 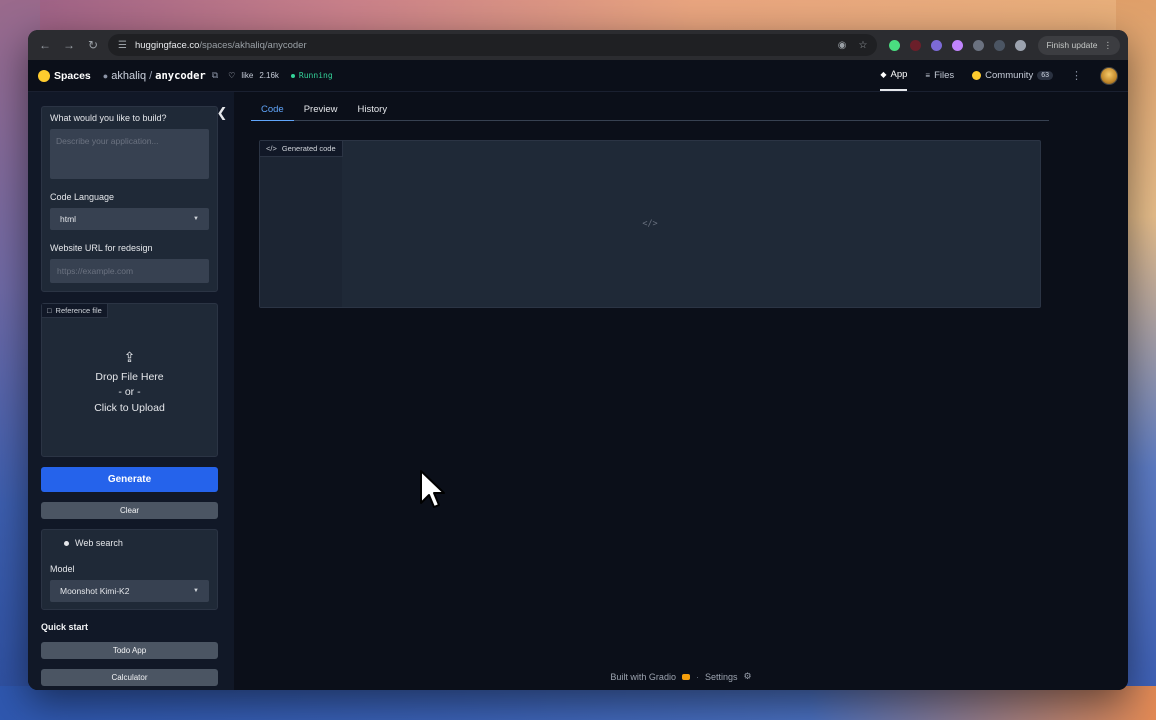 I want to click on back-arrow-icon: ←, so click(x=45, y=45).